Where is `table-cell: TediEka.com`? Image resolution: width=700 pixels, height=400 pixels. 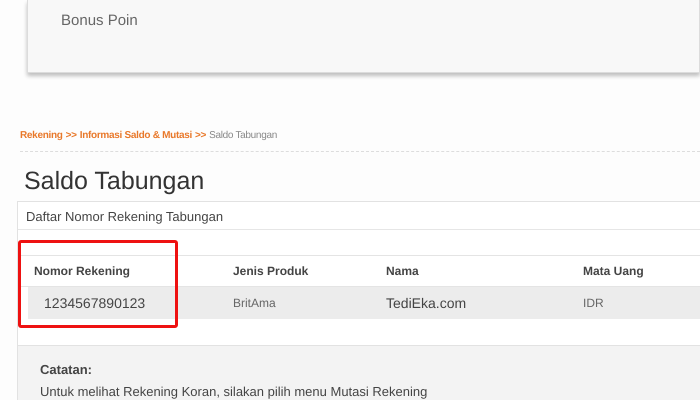
table-cell: TediEka.com is located at coordinates (426, 302).